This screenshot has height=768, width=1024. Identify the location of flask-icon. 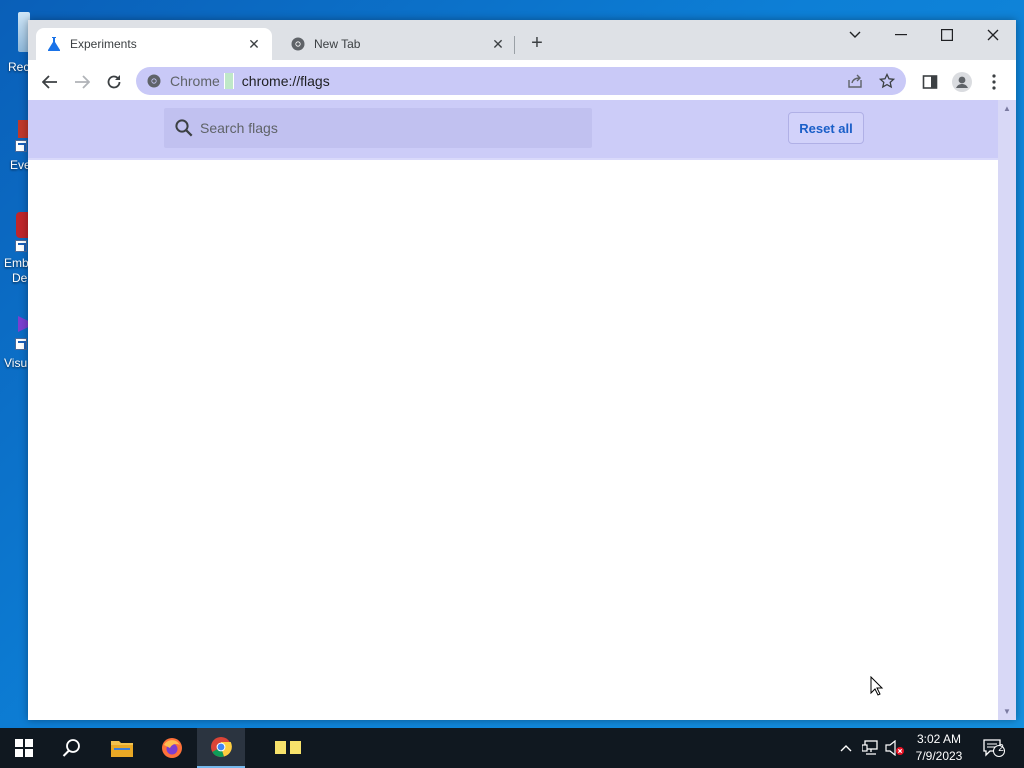
(54, 44).